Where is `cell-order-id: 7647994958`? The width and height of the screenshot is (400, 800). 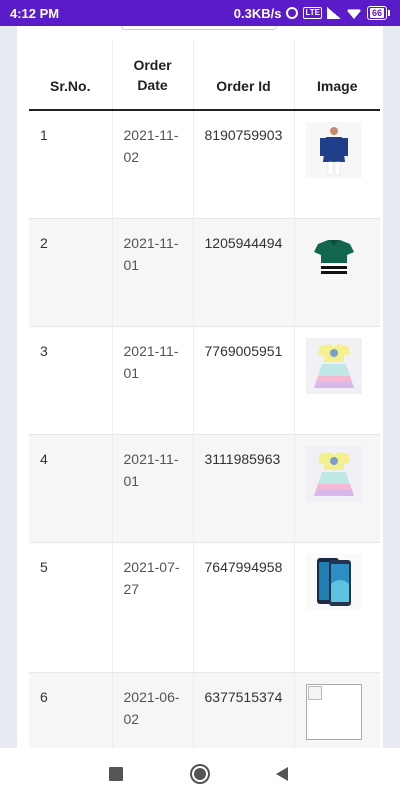
cell-order-id: 7647994958 is located at coordinates (244, 606).